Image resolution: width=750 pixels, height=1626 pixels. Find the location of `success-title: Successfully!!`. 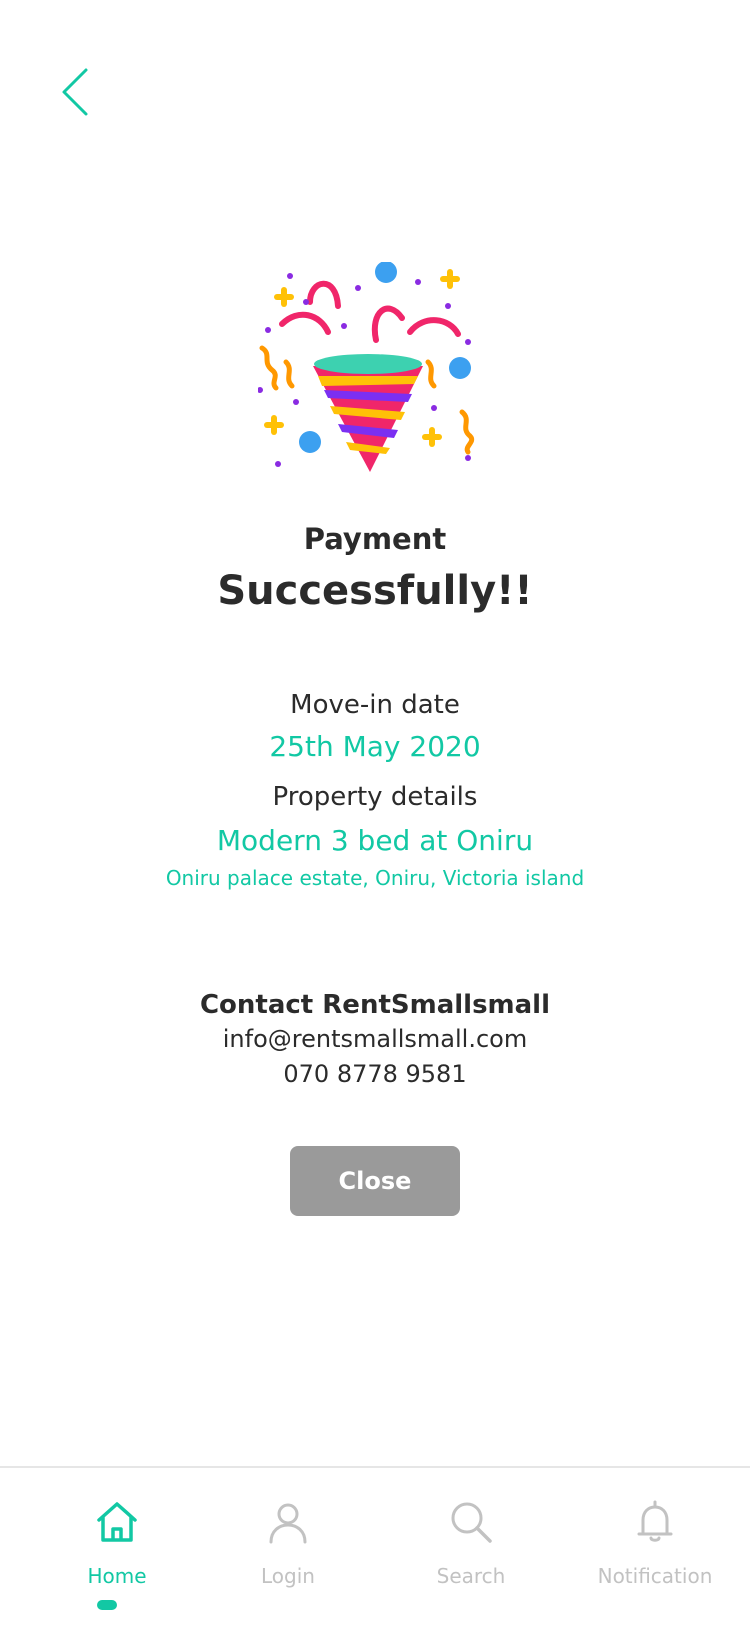

success-title: Successfully!! is located at coordinates (375, 591).